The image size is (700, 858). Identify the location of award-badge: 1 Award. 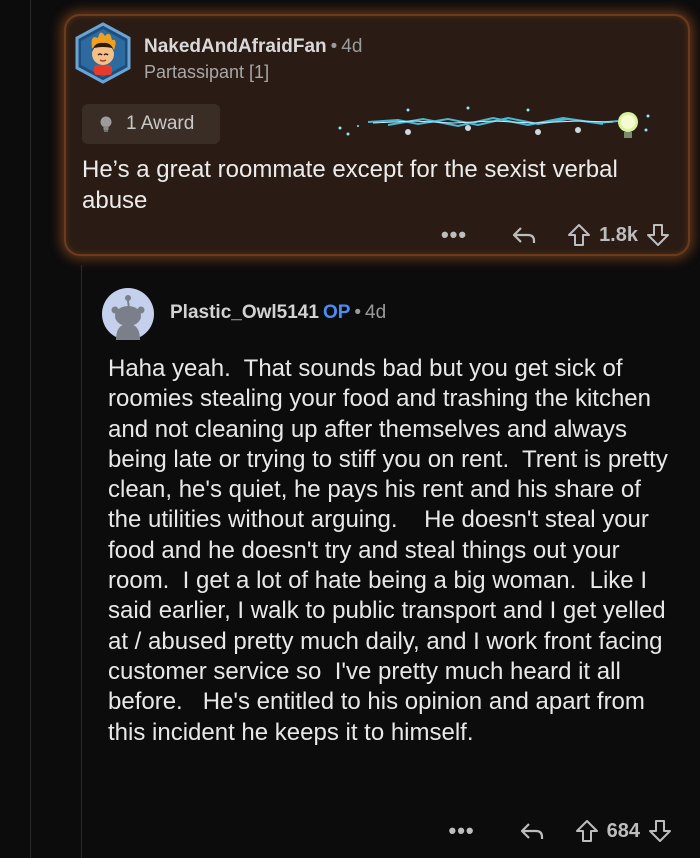
(151, 124).